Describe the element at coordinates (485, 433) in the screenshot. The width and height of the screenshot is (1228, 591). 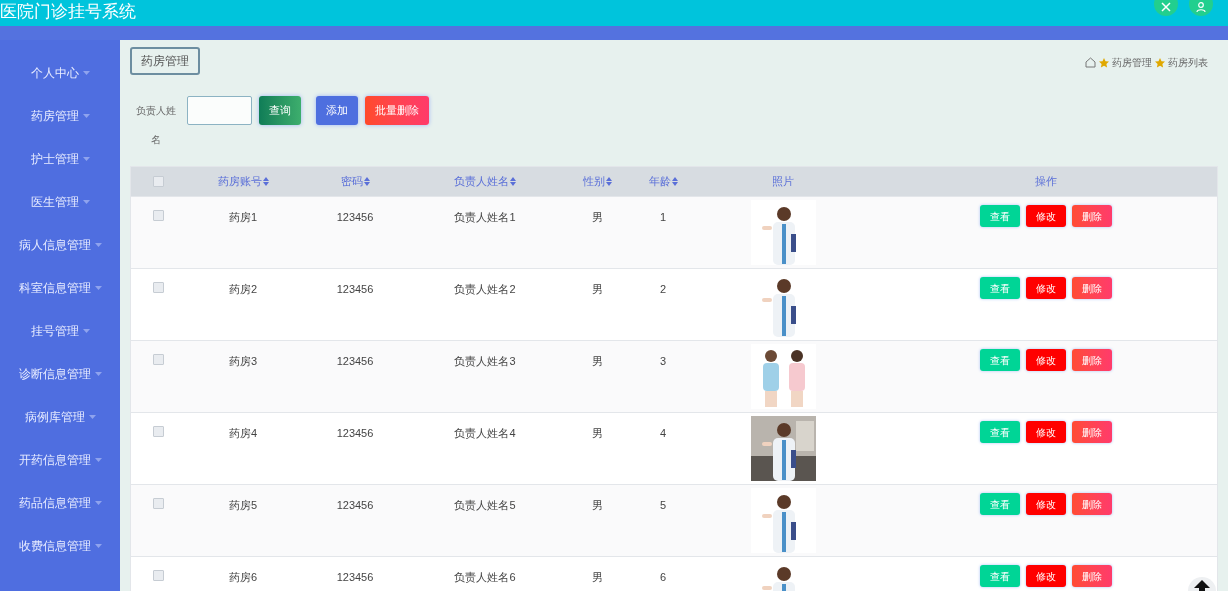
I see `table-cell-text: 负责人姓名4` at that location.